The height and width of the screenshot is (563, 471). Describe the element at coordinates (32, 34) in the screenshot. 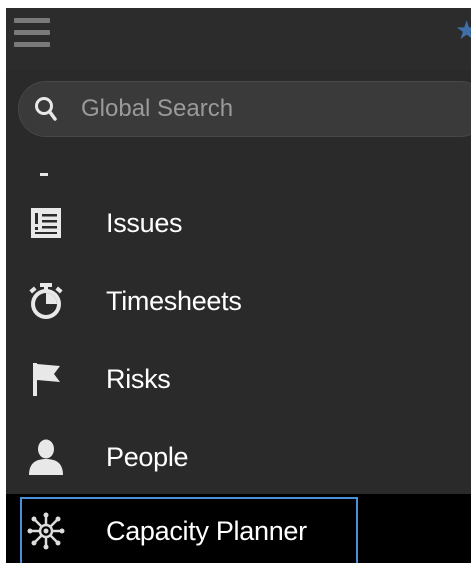

I see `hamburger-menu-icon` at that location.